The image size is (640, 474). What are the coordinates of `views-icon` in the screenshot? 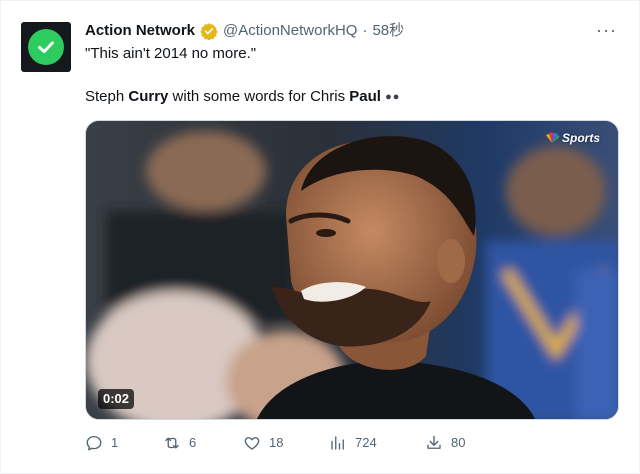 It's located at (337, 443).